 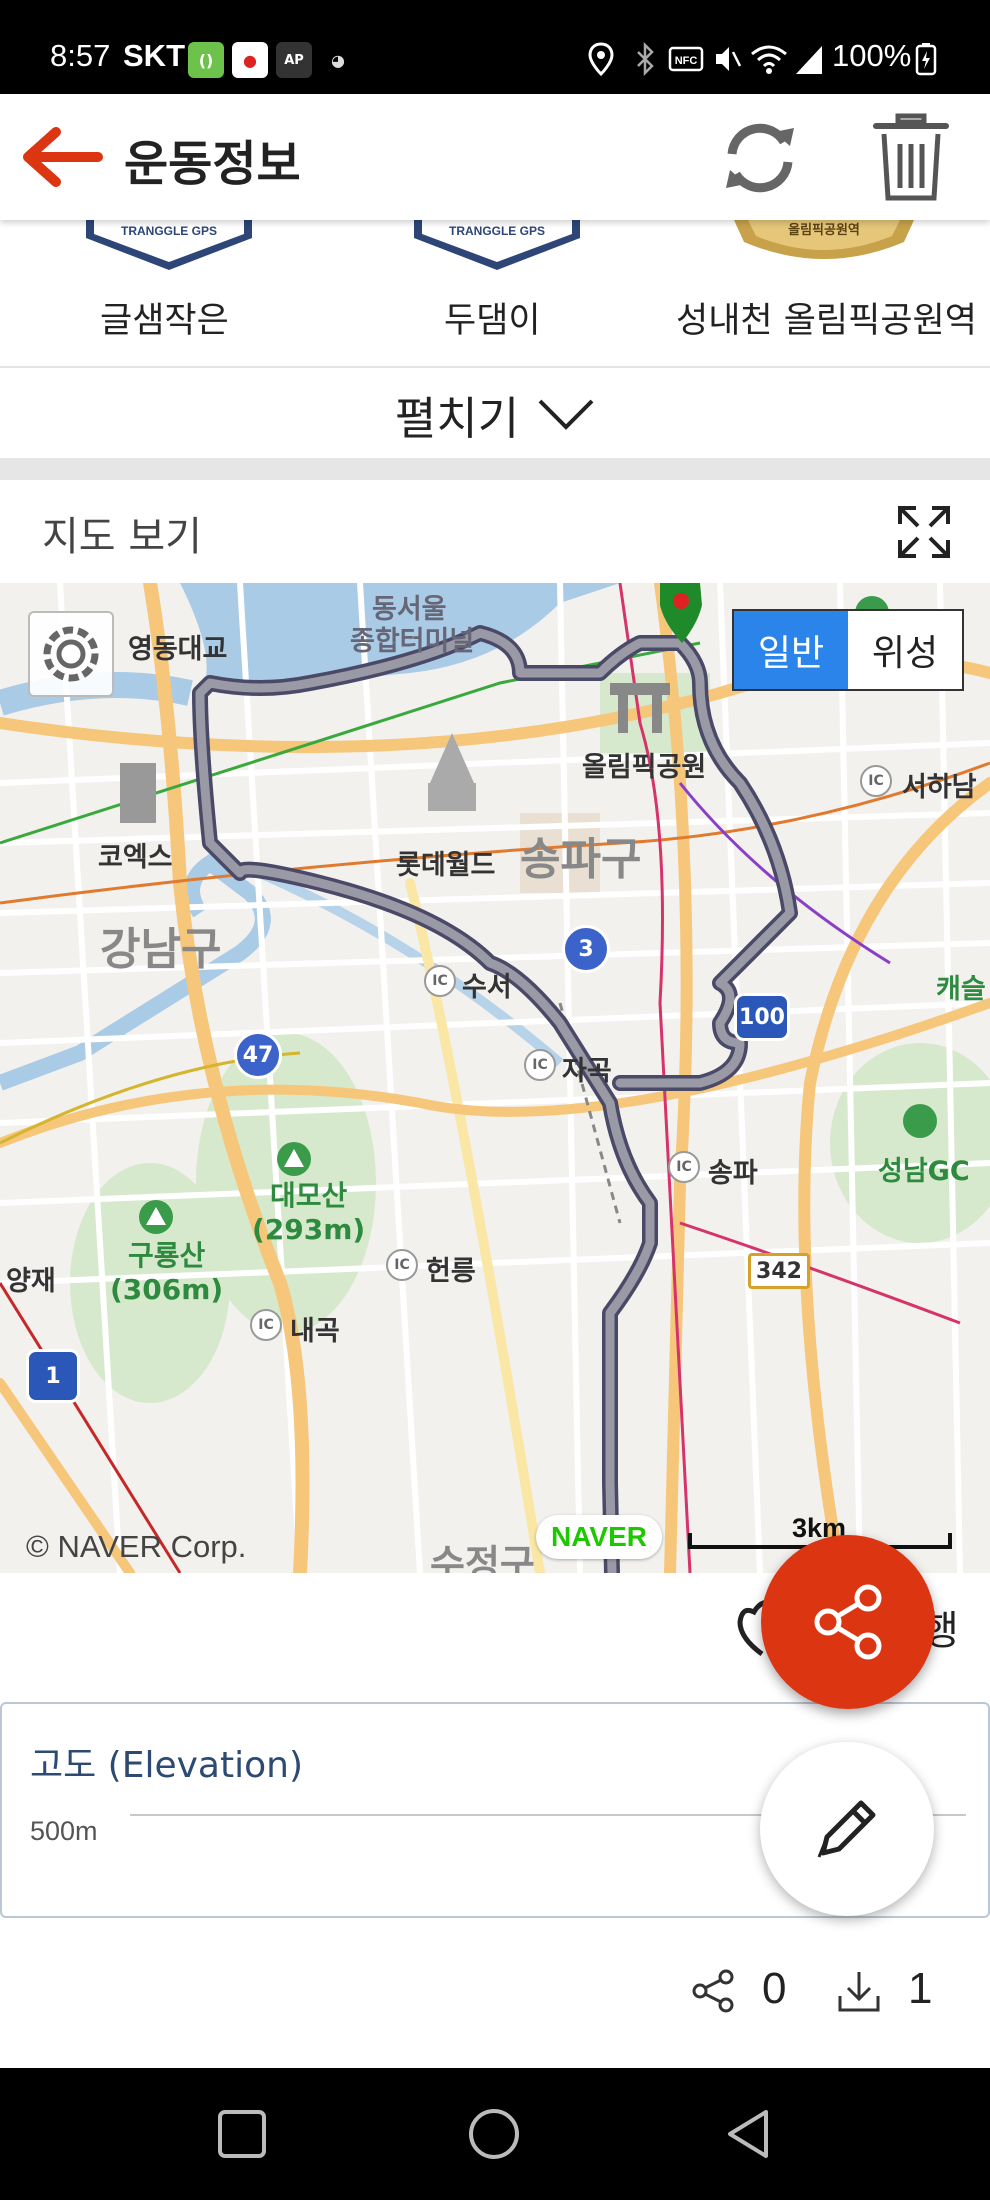 I want to click on system-nav-bar, so click(x=495, y=2134).